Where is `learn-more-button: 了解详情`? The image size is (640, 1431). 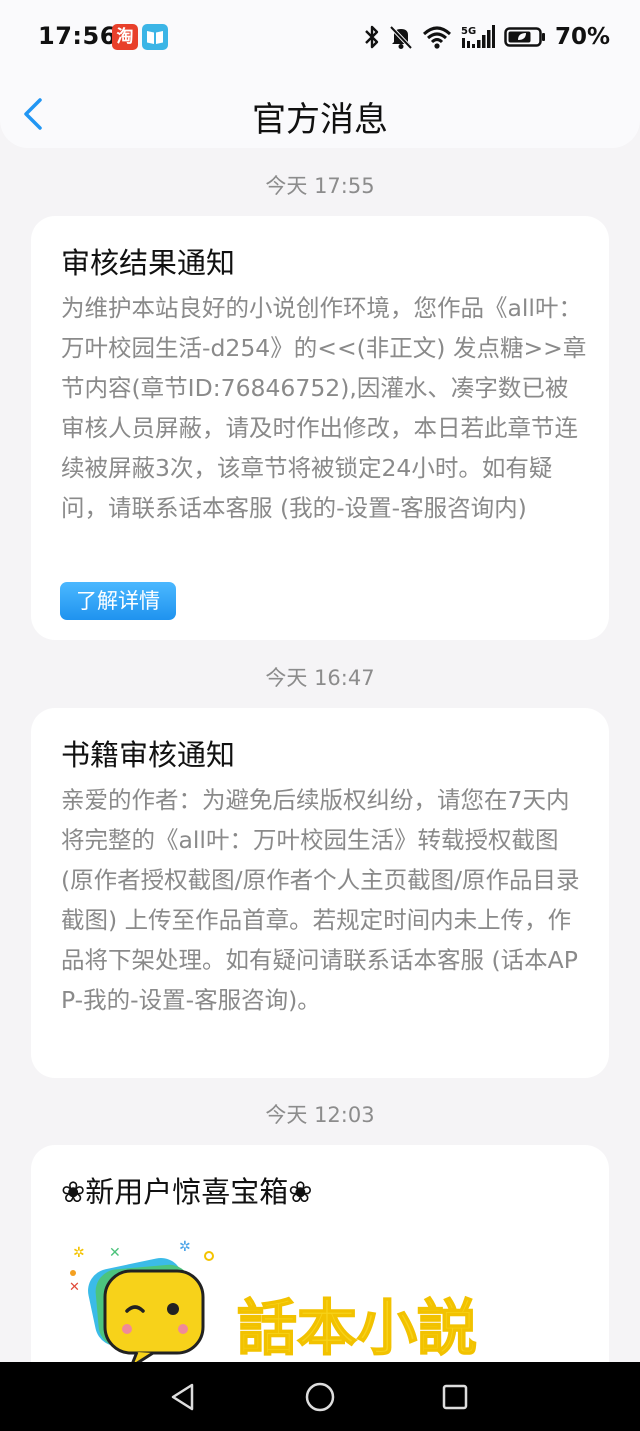 learn-more-button: 了解详情 is located at coordinates (118, 601).